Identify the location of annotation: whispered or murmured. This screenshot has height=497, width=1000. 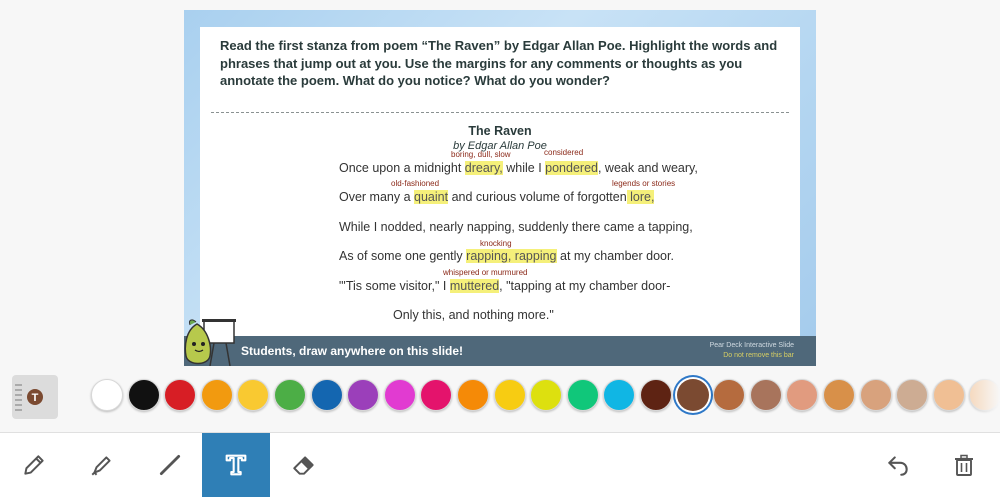
(485, 272).